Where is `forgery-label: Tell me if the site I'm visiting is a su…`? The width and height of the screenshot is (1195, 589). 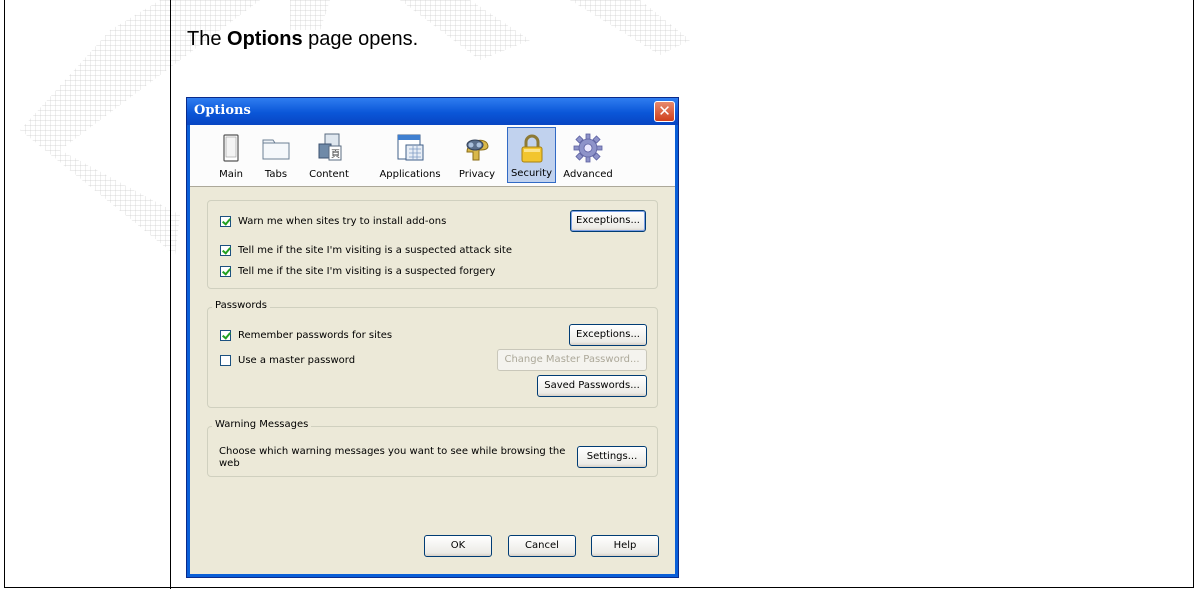
forgery-label: Tell me if the site I'm visiting is a su… is located at coordinates (367, 271).